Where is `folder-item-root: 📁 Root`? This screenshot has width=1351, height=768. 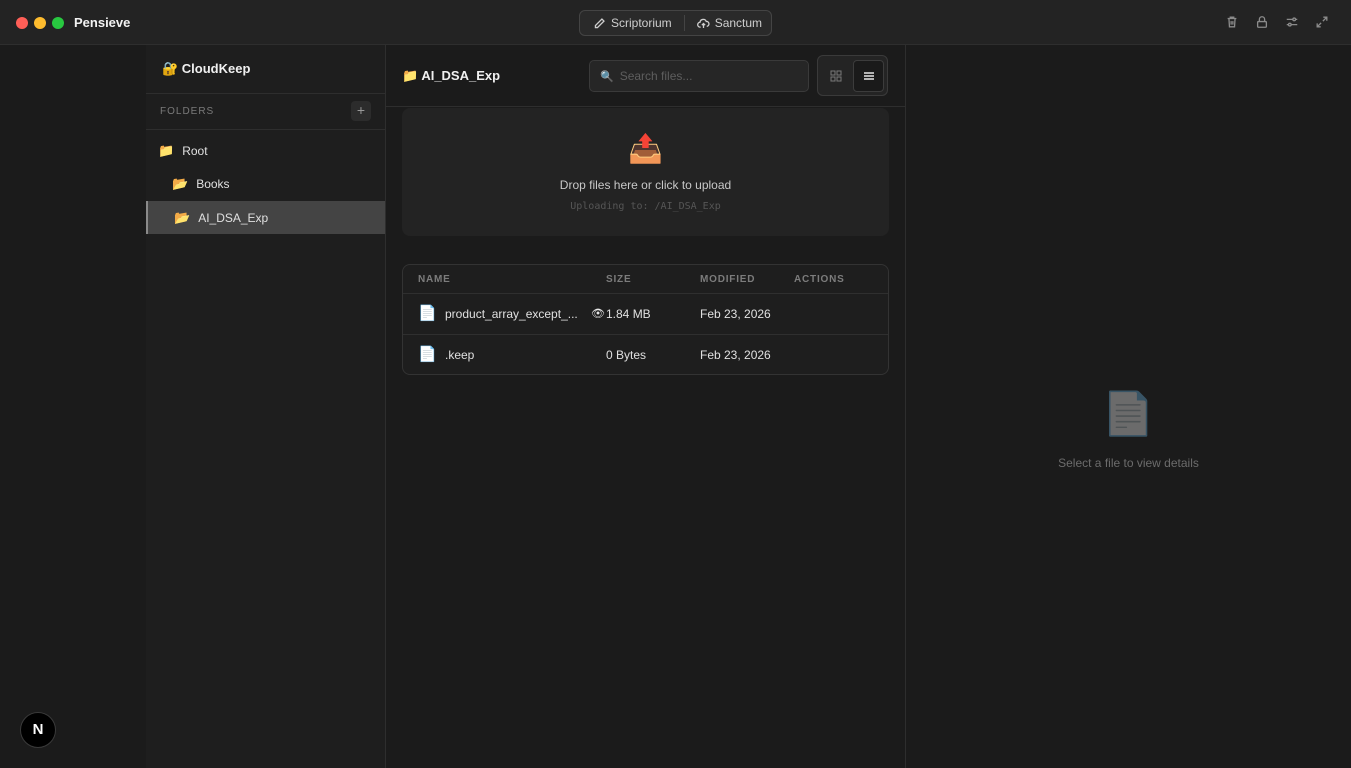
folder-item-root: 📁 Root is located at coordinates (265, 150).